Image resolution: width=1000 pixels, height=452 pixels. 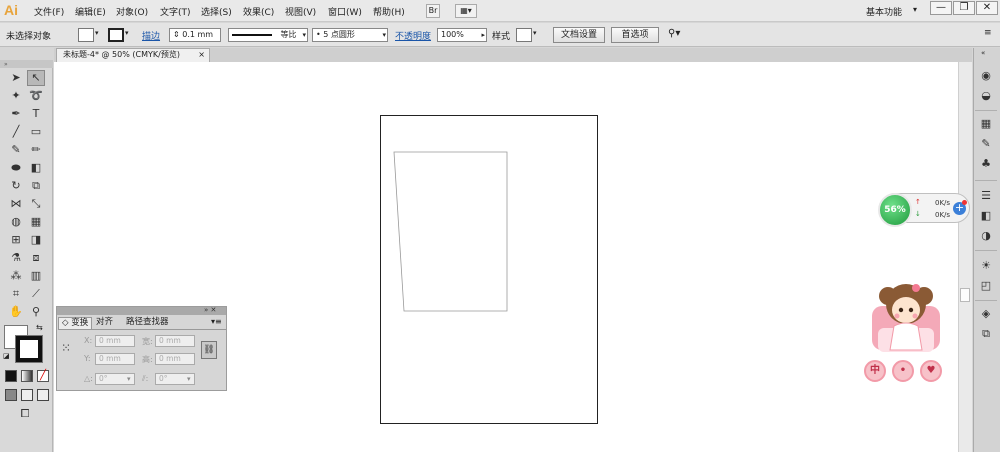 I want to click on menu-effect: 效果(C), so click(x=258, y=11).